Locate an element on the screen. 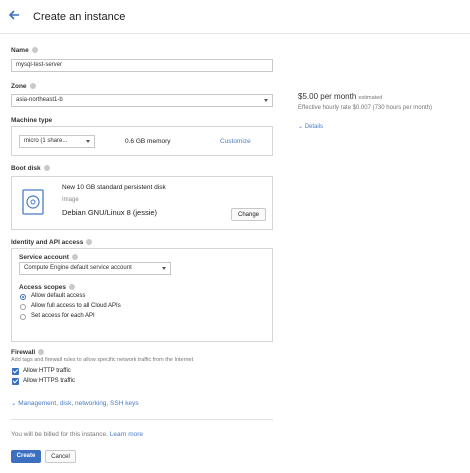  scope-option-label: Set access for each API is located at coordinates (63, 316).